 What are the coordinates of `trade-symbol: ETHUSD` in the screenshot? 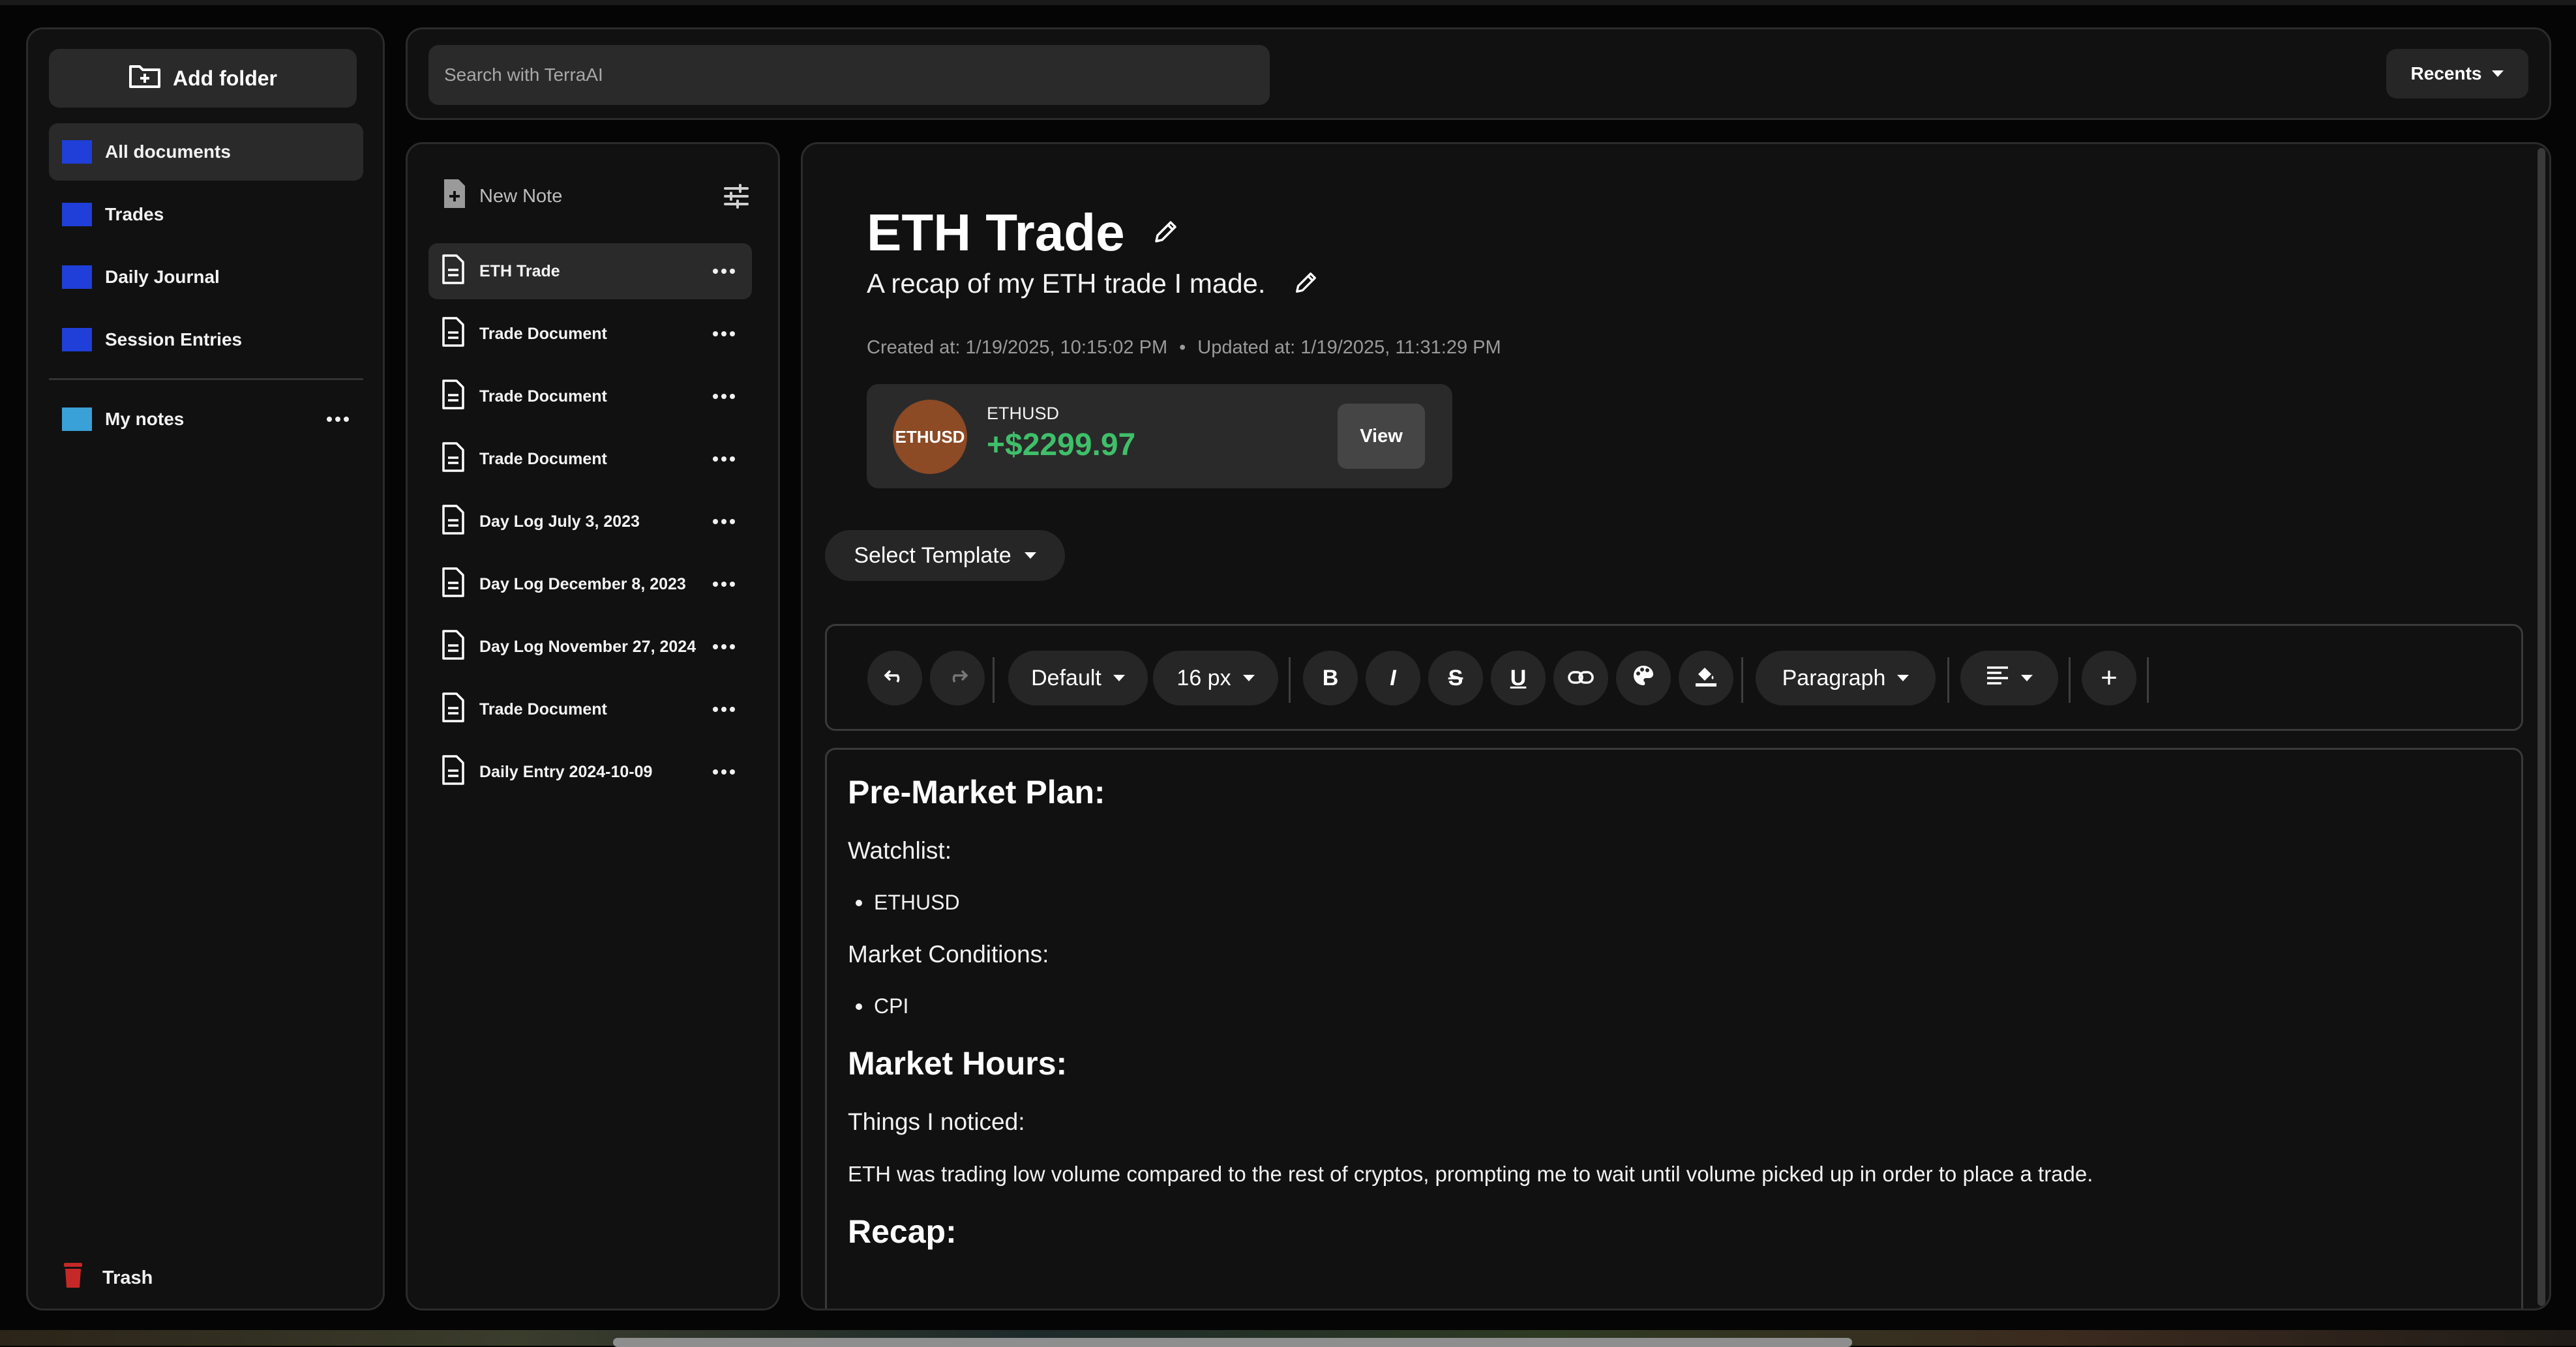 It's located at (1023, 413).